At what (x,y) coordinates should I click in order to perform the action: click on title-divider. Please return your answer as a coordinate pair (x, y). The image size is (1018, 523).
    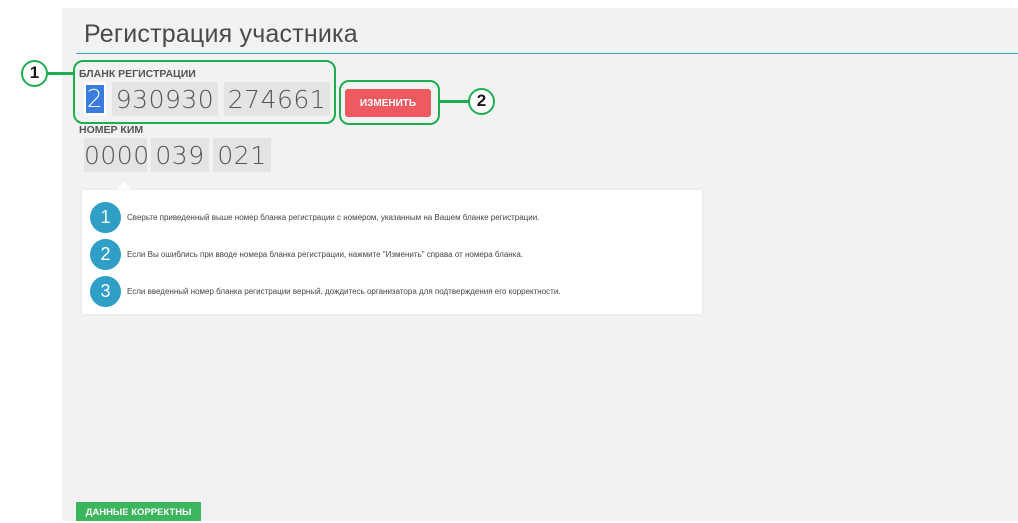
    Looking at the image, I should click on (547, 53).